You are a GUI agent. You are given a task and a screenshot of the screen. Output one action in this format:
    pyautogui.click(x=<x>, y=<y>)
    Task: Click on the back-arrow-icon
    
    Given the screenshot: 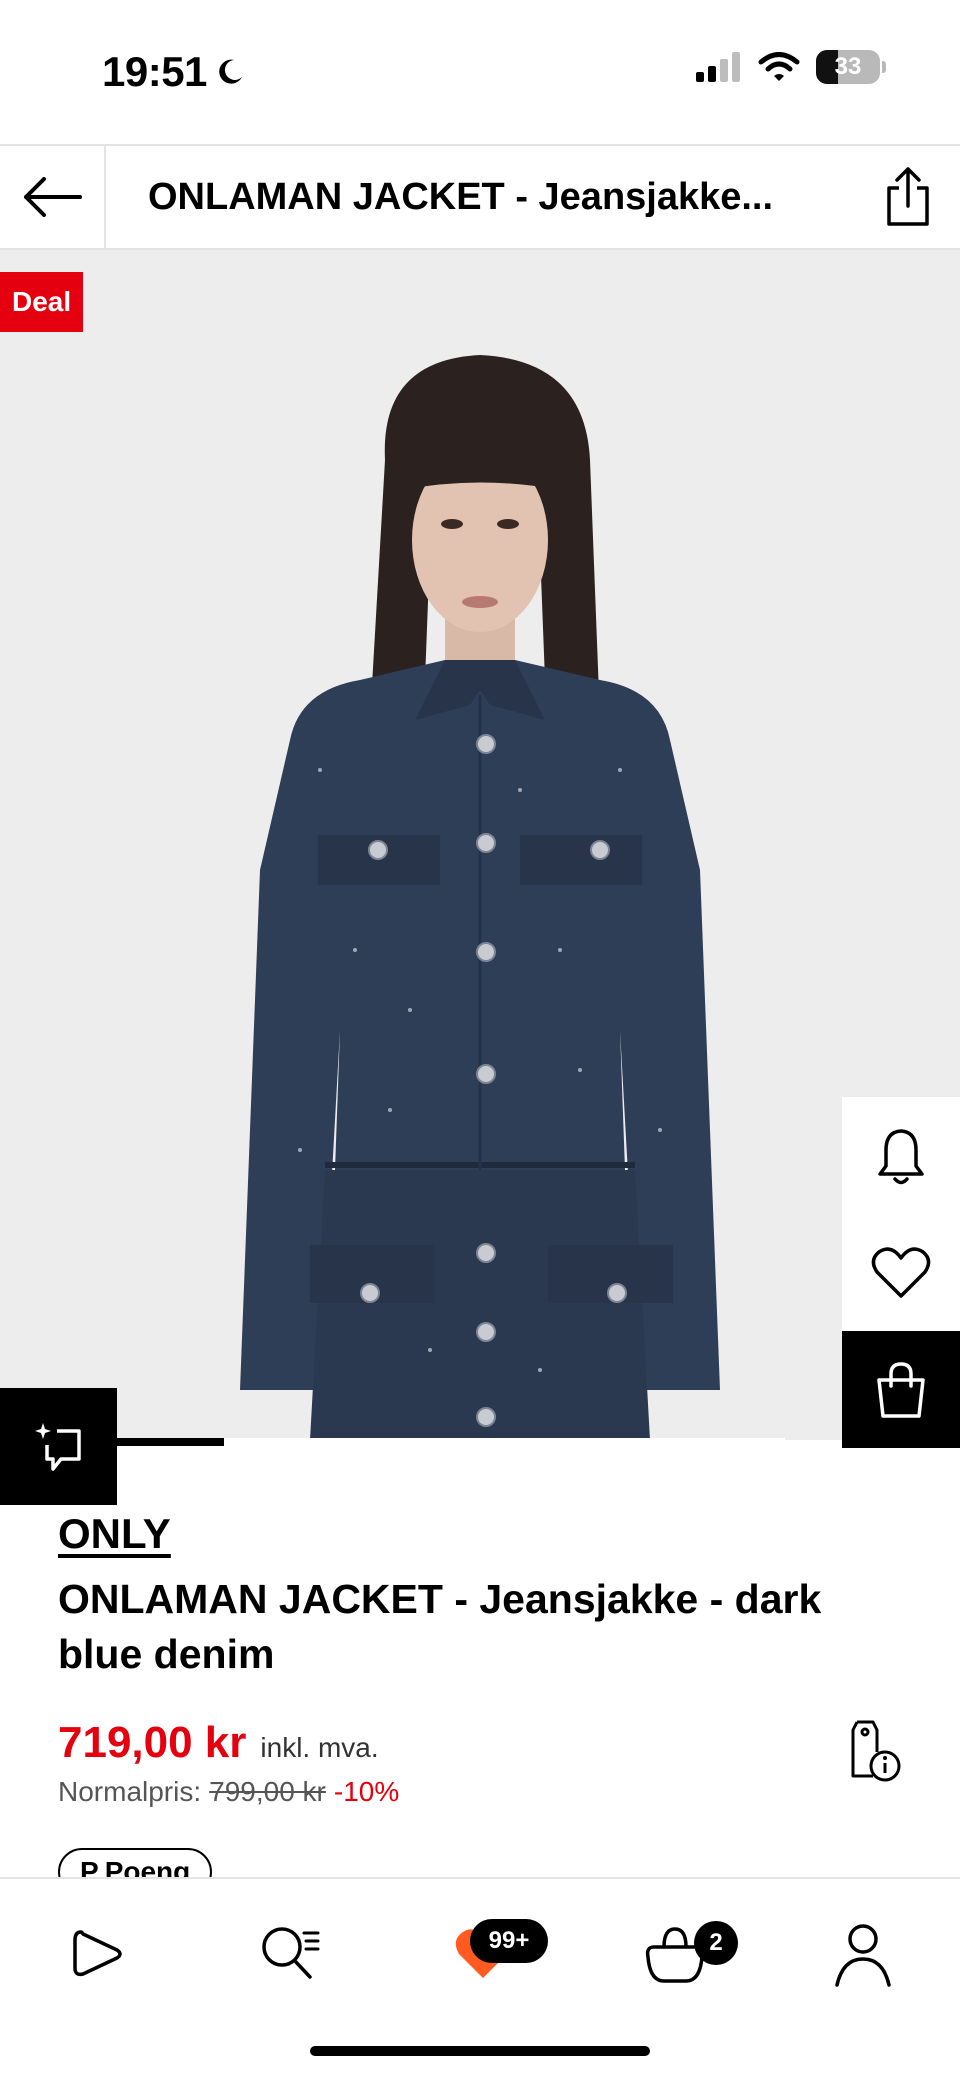 What is the action you would take?
    pyautogui.click(x=53, y=197)
    